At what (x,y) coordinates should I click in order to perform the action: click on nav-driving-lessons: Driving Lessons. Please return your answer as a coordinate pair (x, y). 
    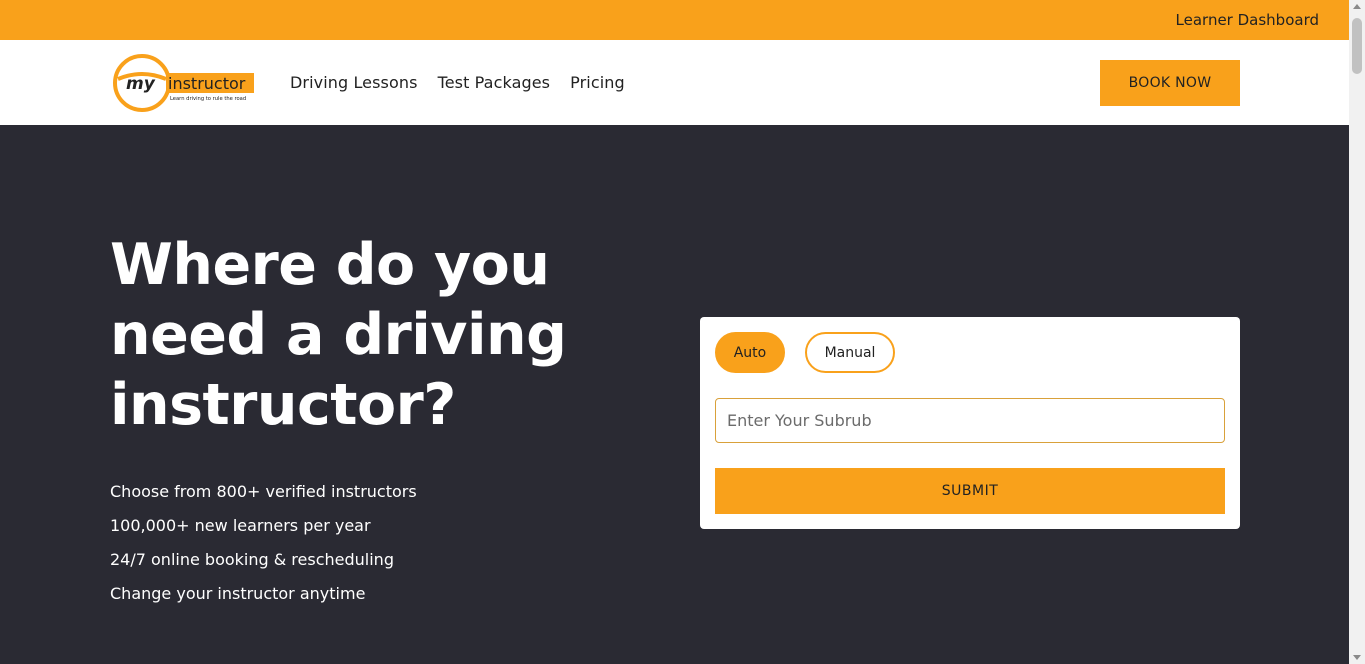
    Looking at the image, I should click on (354, 82).